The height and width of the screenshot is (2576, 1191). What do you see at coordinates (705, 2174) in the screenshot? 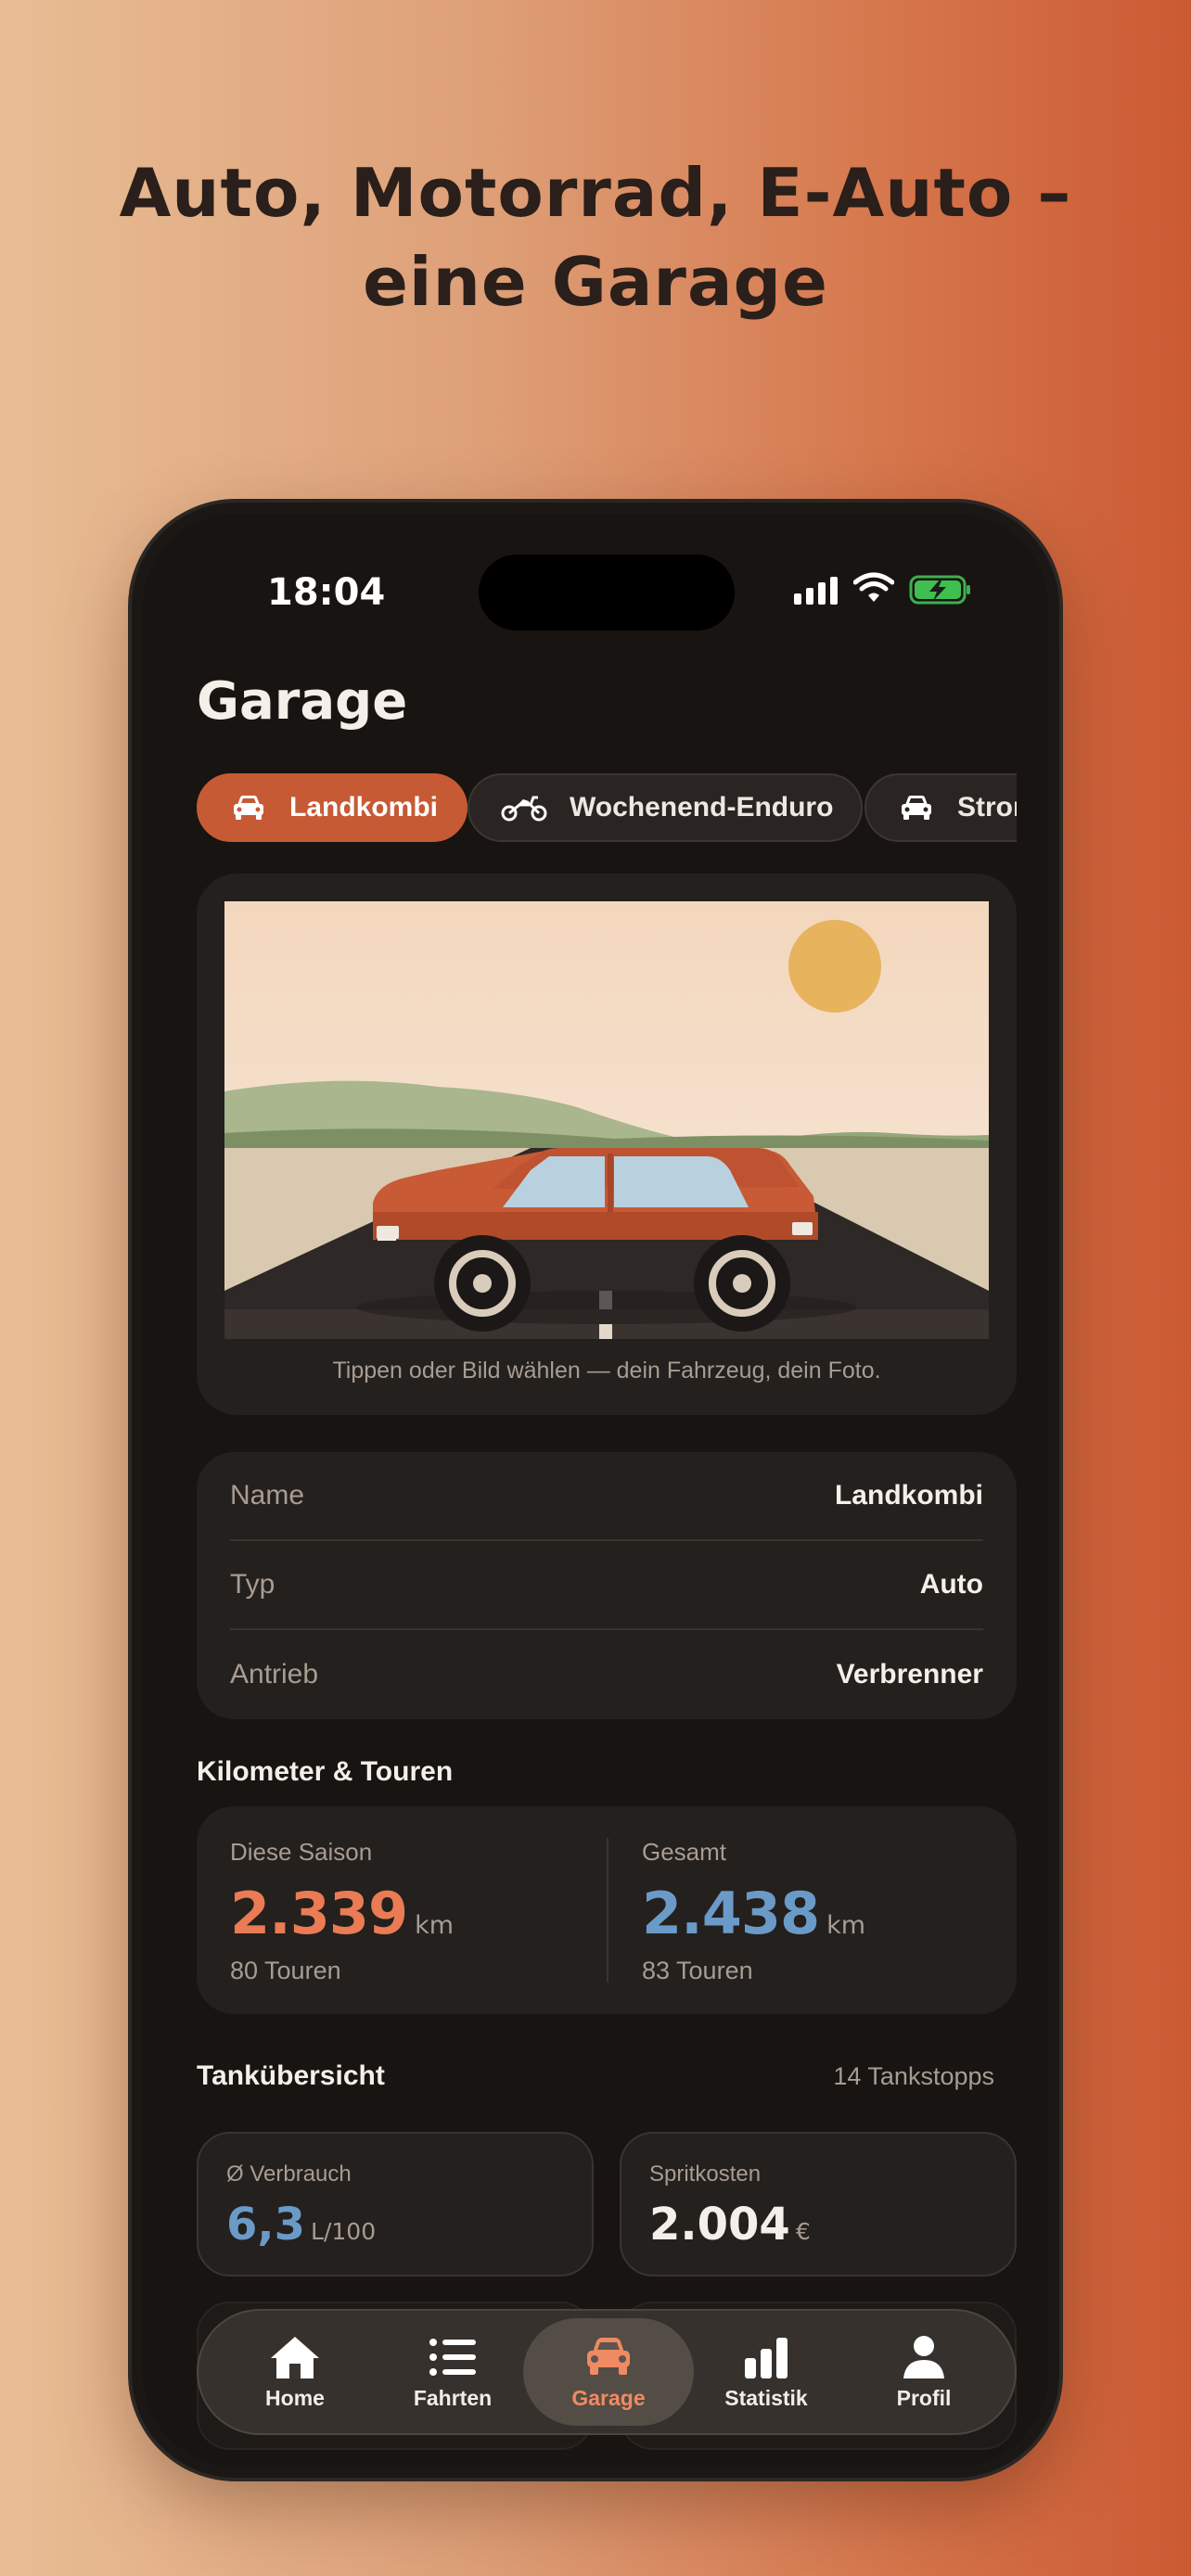
I see `fuel-cost-label: Spritkosten` at bounding box center [705, 2174].